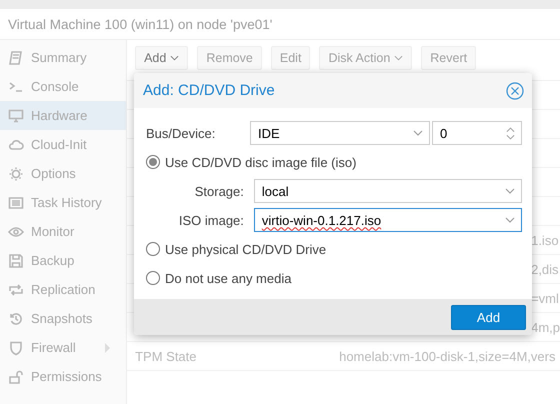  I want to click on floppy-icon, so click(16, 260).